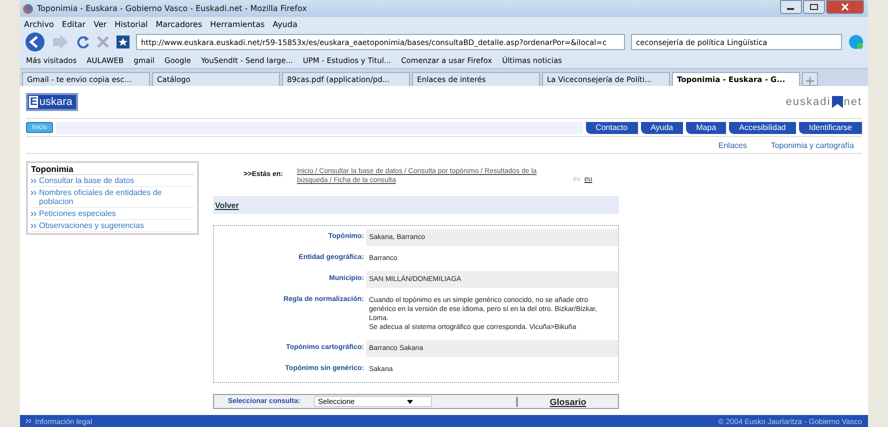  I want to click on close-button, so click(845, 7).